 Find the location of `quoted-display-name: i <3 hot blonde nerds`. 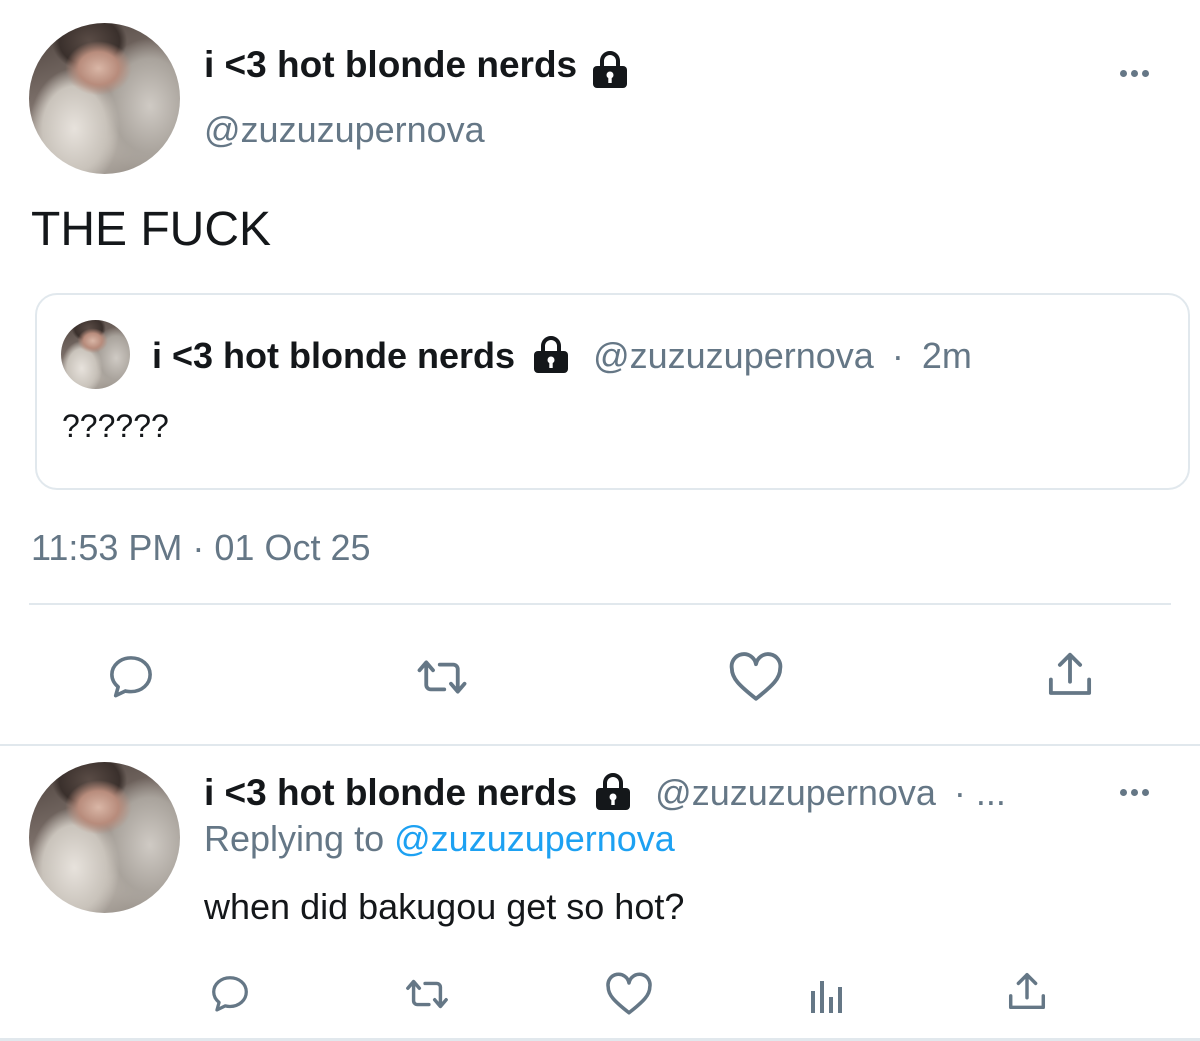

quoted-display-name: i <3 hot blonde nerds is located at coordinates (334, 355).